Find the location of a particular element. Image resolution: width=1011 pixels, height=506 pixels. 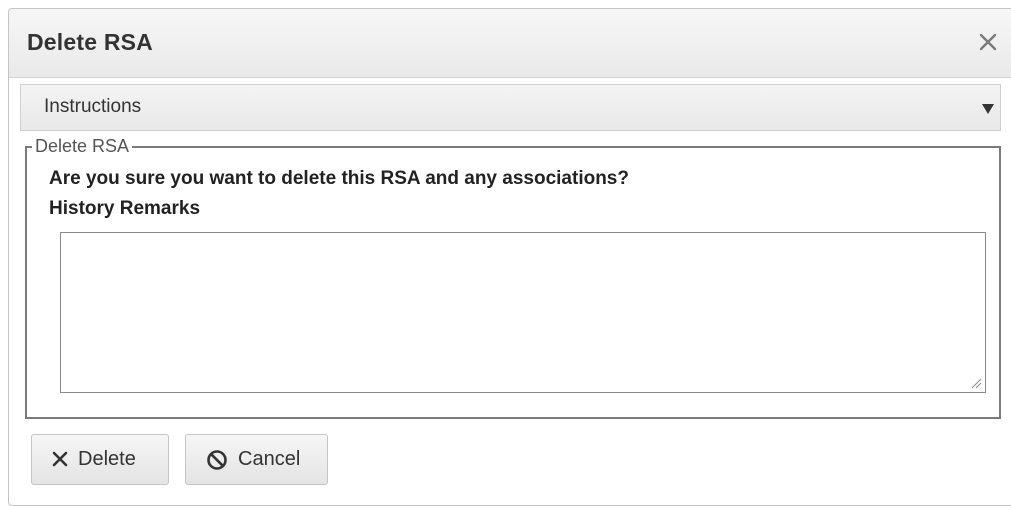

resize-grip-icon is located at coordinates (976, 383).